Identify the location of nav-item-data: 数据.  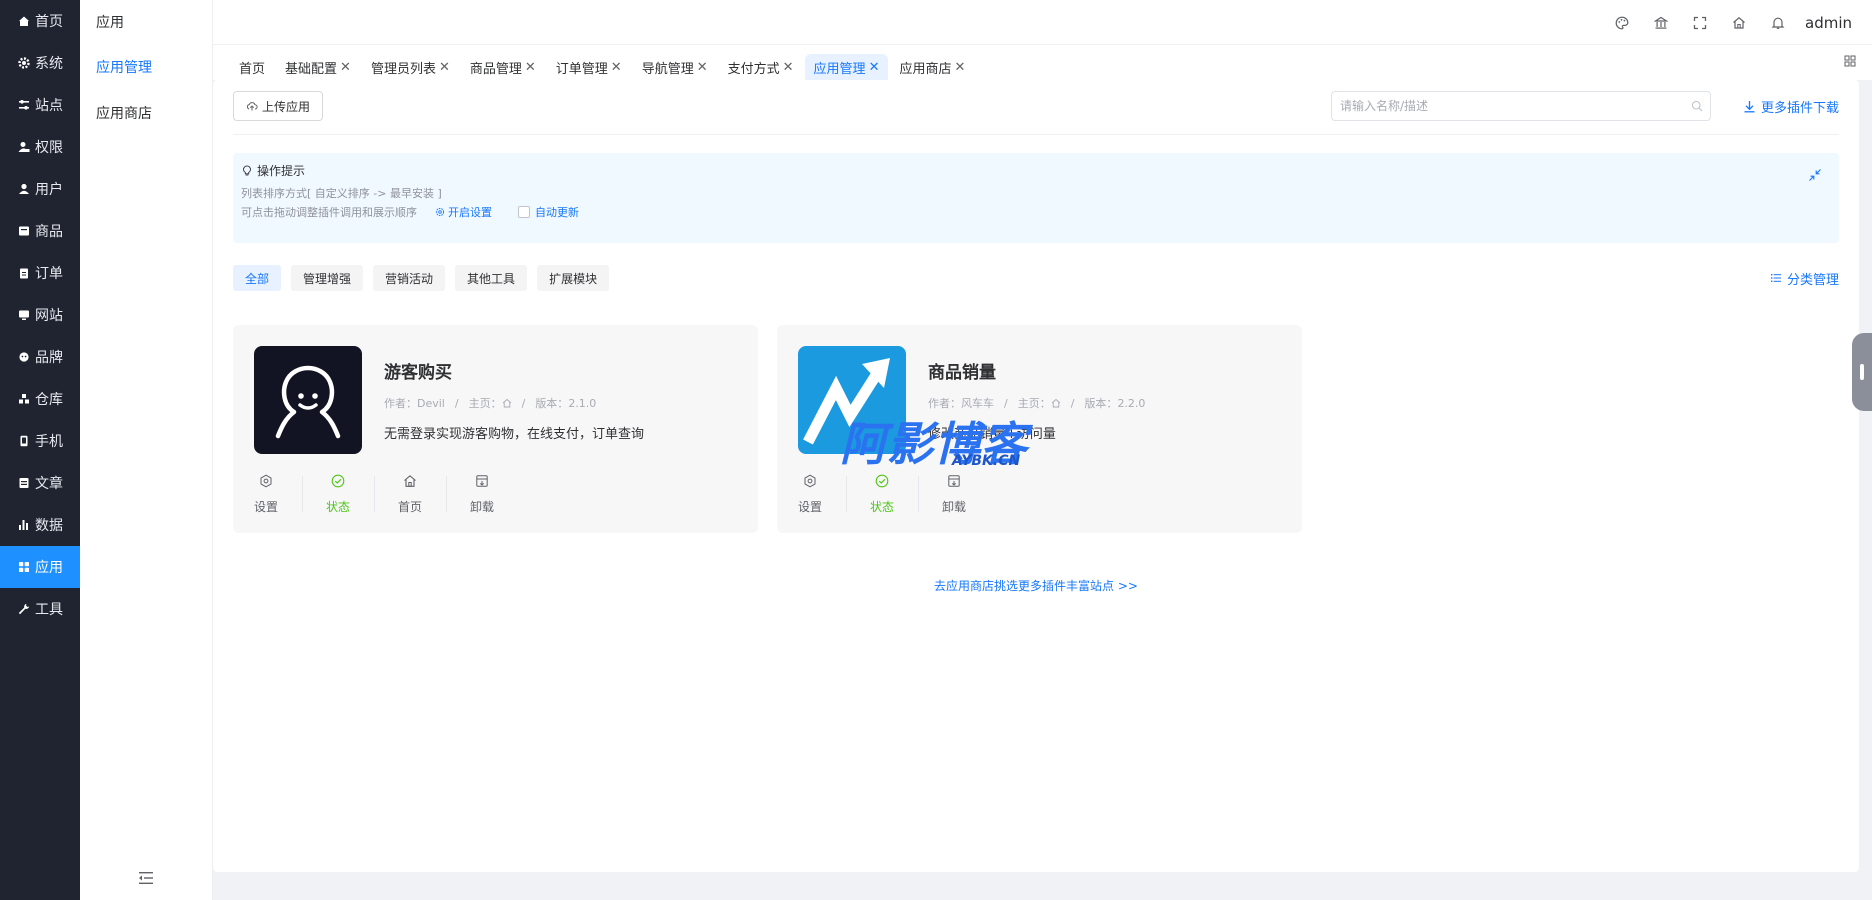
(40, 525).